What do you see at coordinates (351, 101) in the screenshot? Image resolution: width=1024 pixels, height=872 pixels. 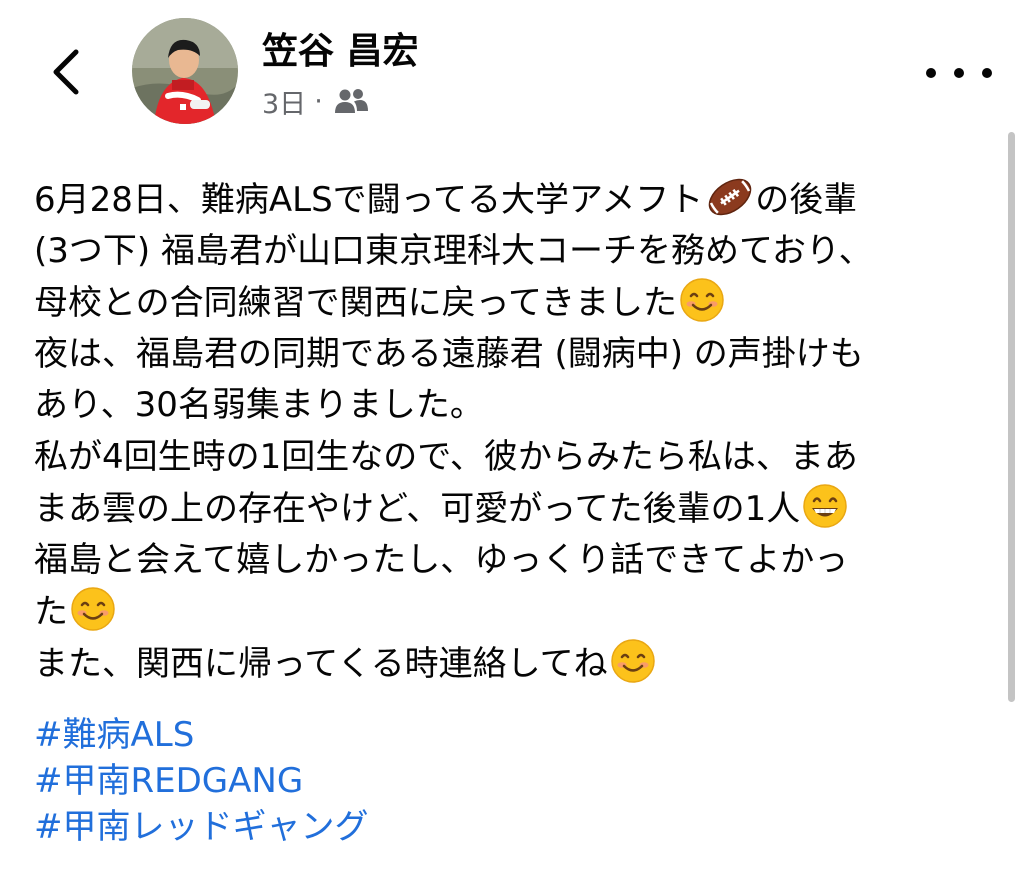 I see `friends-icon` at bounding box center [351, 101].